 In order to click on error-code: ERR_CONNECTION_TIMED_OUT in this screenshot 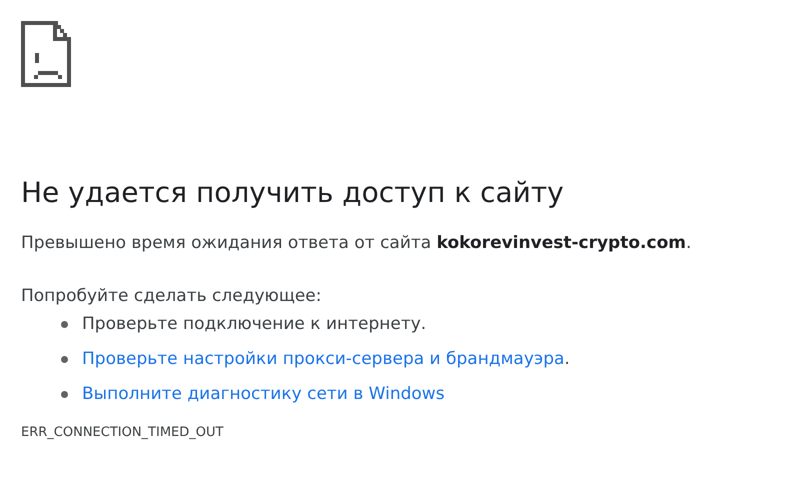, I will do `click(122, 432)`.